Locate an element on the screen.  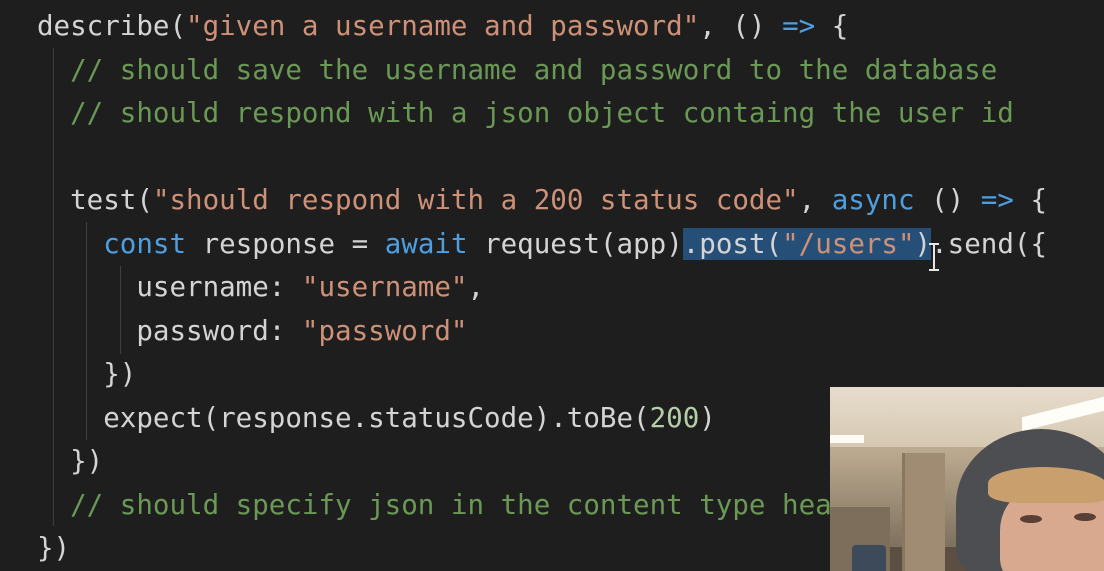
code-token: request(app) is located at coordinates (575, 243).